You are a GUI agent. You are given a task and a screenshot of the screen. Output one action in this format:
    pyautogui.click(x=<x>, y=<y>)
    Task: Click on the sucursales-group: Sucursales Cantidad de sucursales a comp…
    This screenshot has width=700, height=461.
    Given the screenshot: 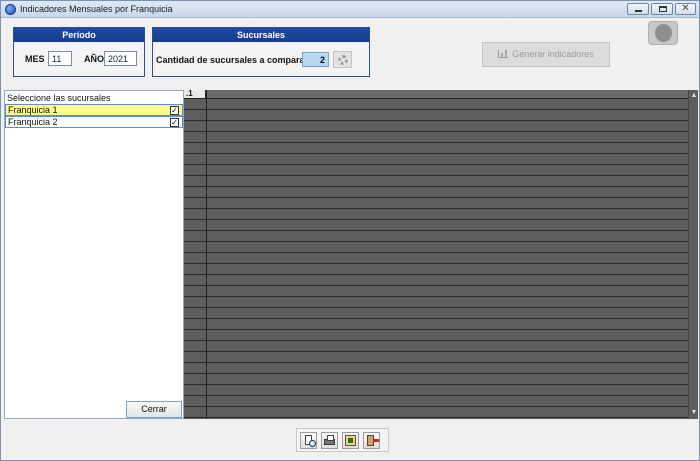 What is the action you would take?
    pyautogui.click(x=261, y=52)
    